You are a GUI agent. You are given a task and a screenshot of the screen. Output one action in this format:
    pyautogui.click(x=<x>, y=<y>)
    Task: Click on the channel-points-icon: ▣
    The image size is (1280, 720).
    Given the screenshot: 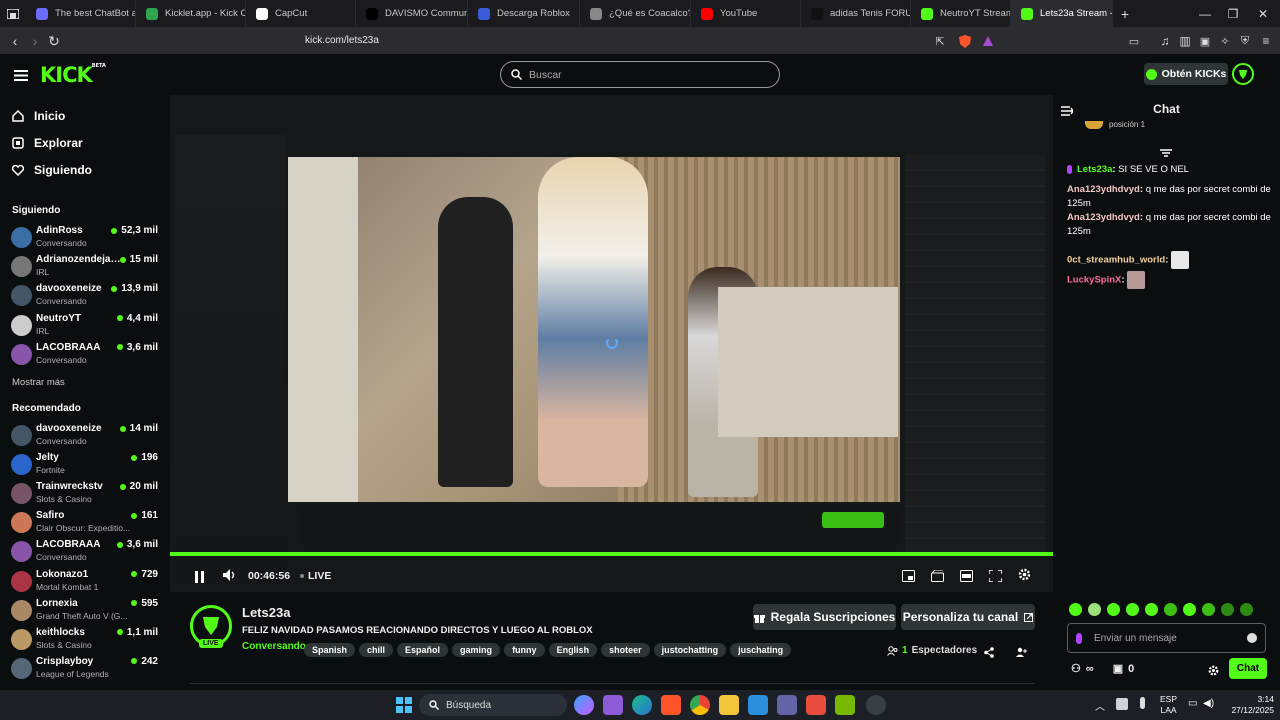 What is the action you would take?
    pyautogui.click(x=1118, y=668)
    